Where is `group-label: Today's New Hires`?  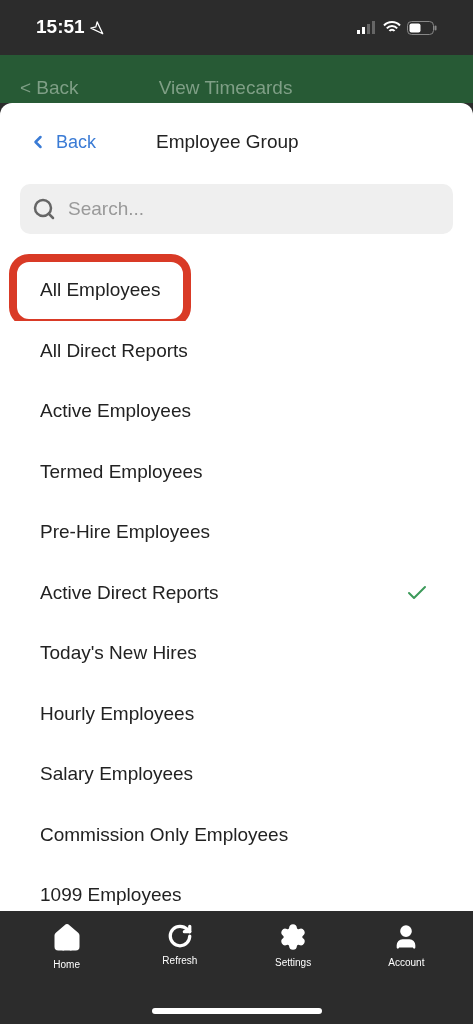 group-label: Today's New Hires is located at coordinates (118, 653).